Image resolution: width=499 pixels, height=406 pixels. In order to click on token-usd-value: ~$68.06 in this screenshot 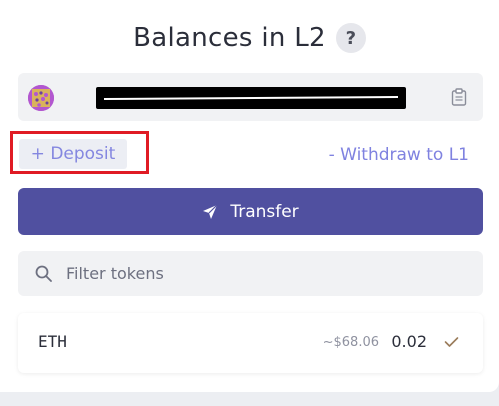, I will do `click(350, 342)`.